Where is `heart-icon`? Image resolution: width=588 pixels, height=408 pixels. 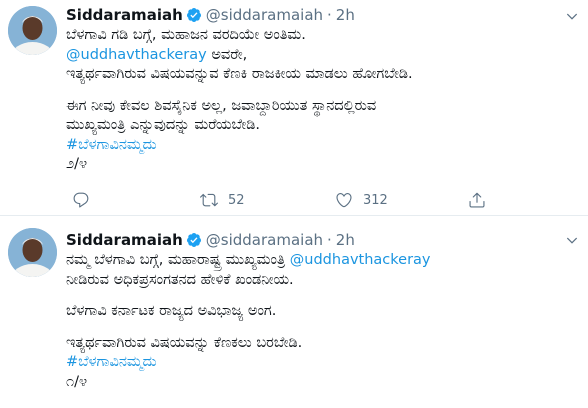 heart-icon is located at coordinates (344, 200).